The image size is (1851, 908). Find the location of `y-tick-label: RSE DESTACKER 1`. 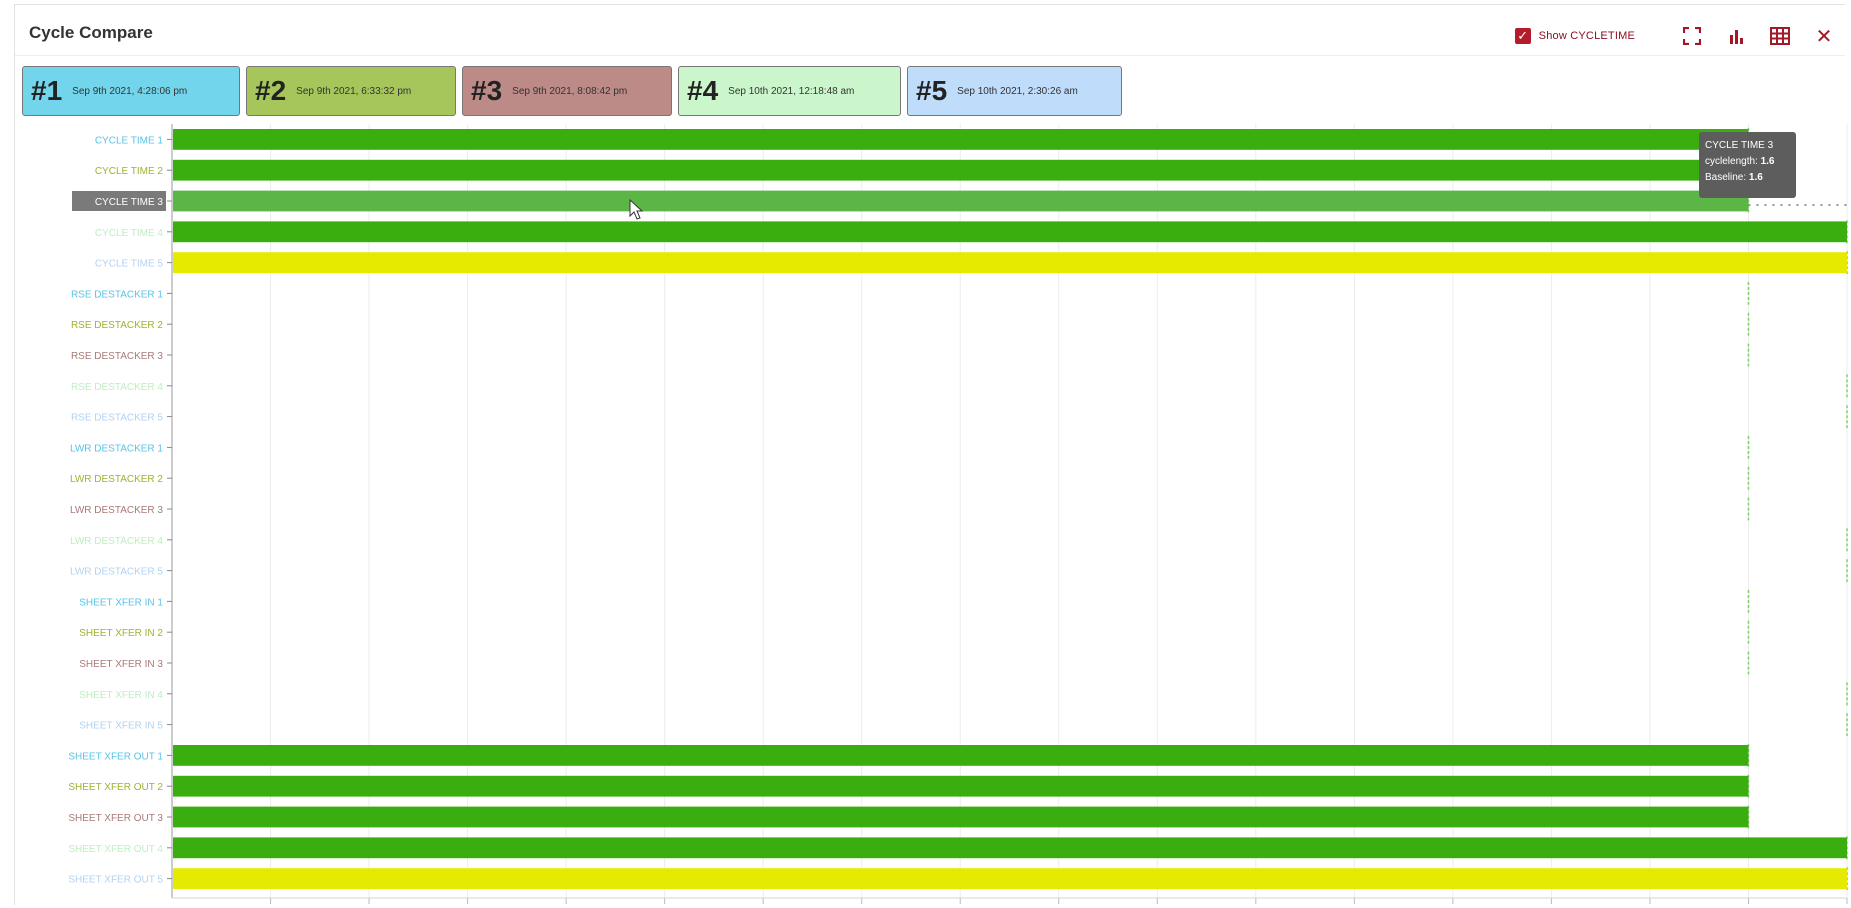

y-tick-label: RSE DESTACKER 1 is located at coordinates (117, 294).